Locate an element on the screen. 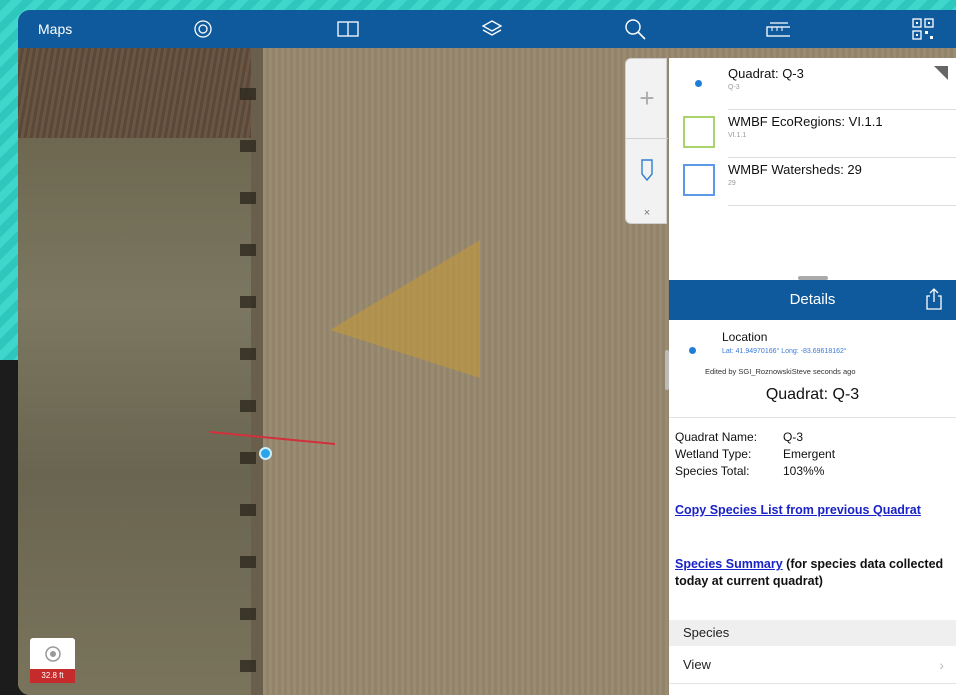 The image size is (956, 695). quadrat-polygon is located at coordinates (405, 315).